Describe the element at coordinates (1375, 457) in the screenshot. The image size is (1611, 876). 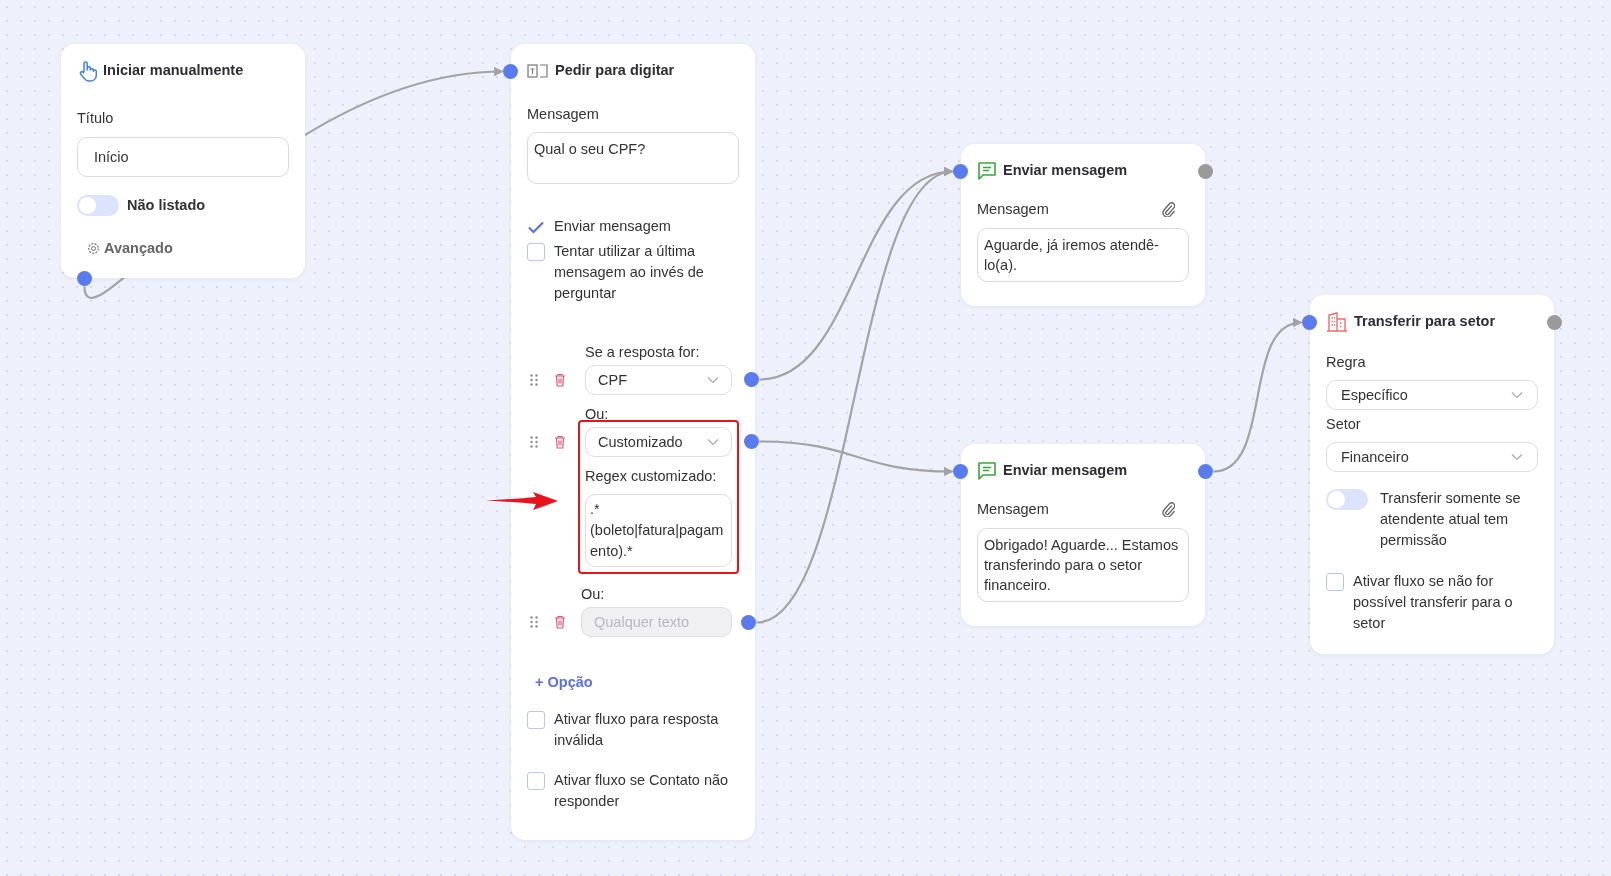
I see `select-value: Financeiro` at that location.